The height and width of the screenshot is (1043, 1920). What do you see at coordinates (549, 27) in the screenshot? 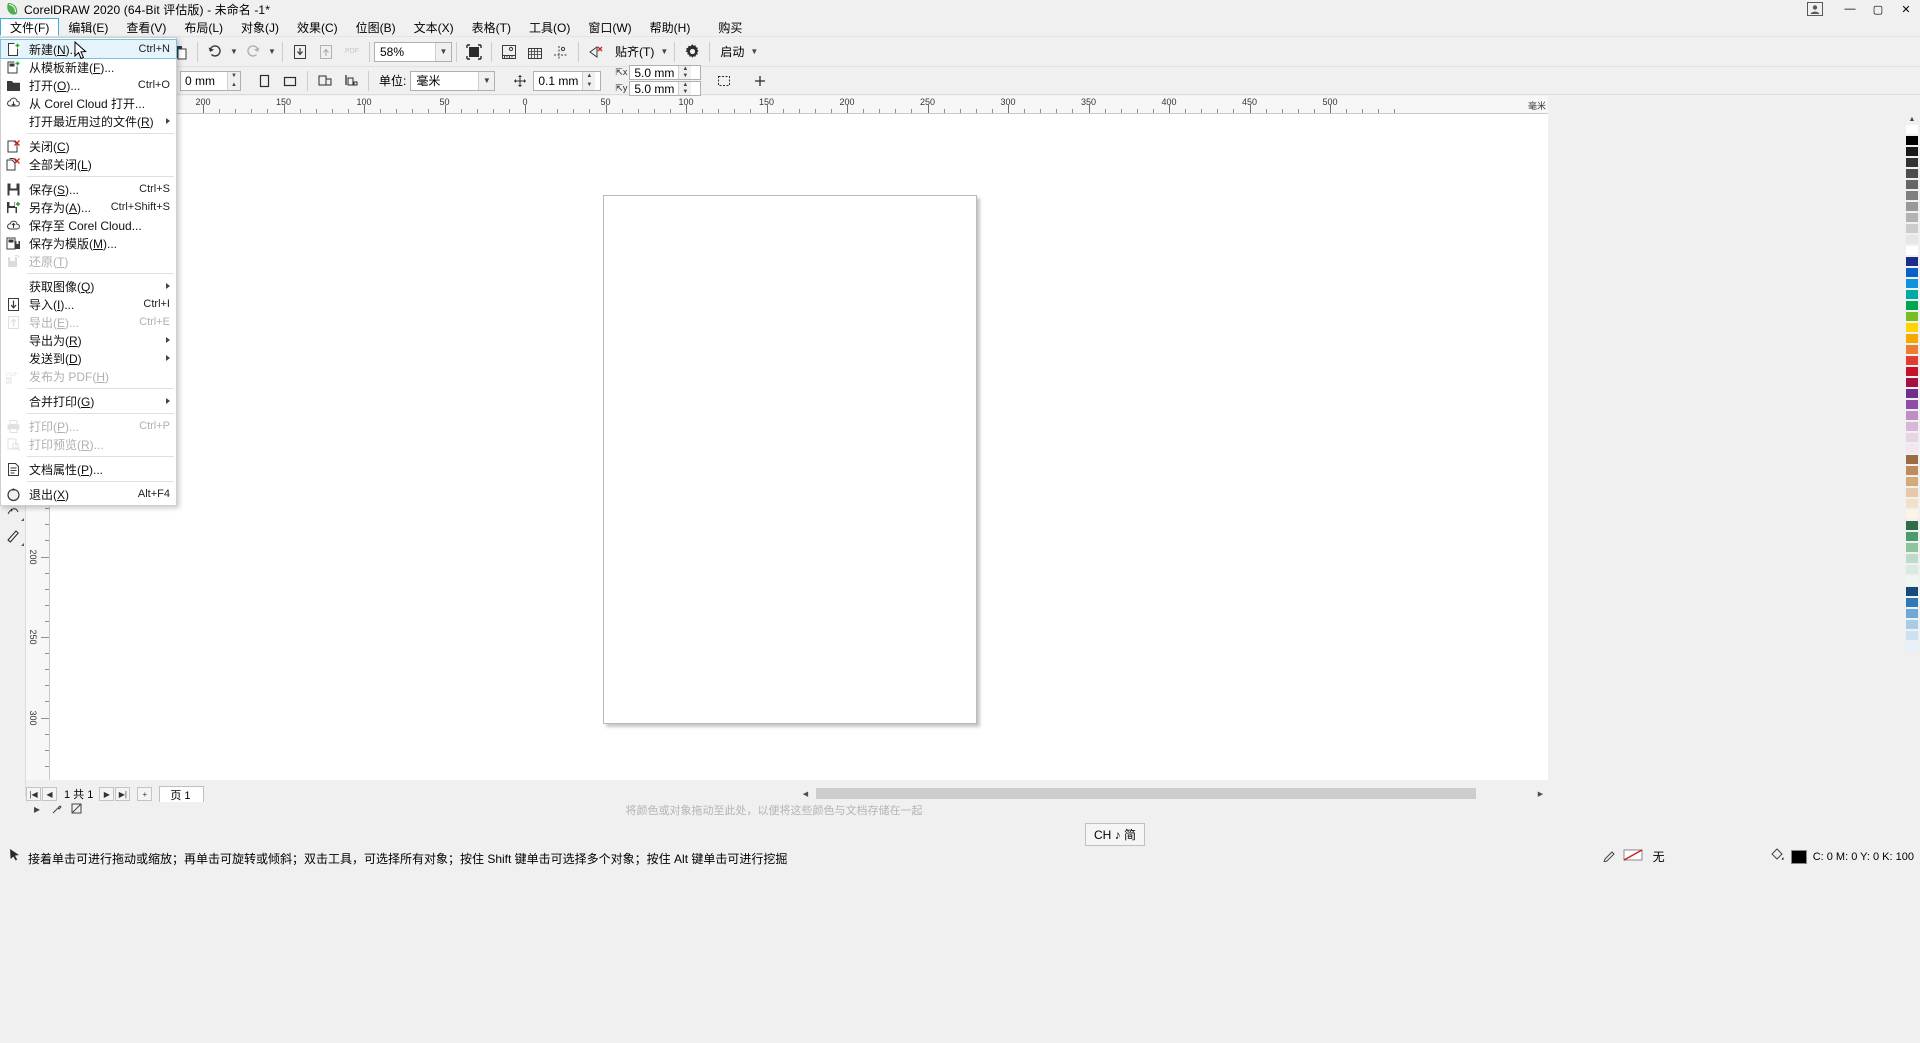
I see `menu-tools: 工具(O)` at bounding box center [549, 27].